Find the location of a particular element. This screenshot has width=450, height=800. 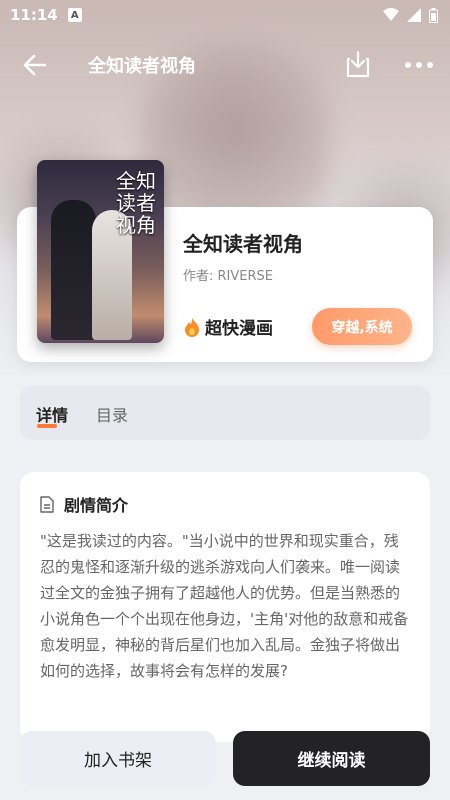

battery-icon is located at coordinates (433, 15).